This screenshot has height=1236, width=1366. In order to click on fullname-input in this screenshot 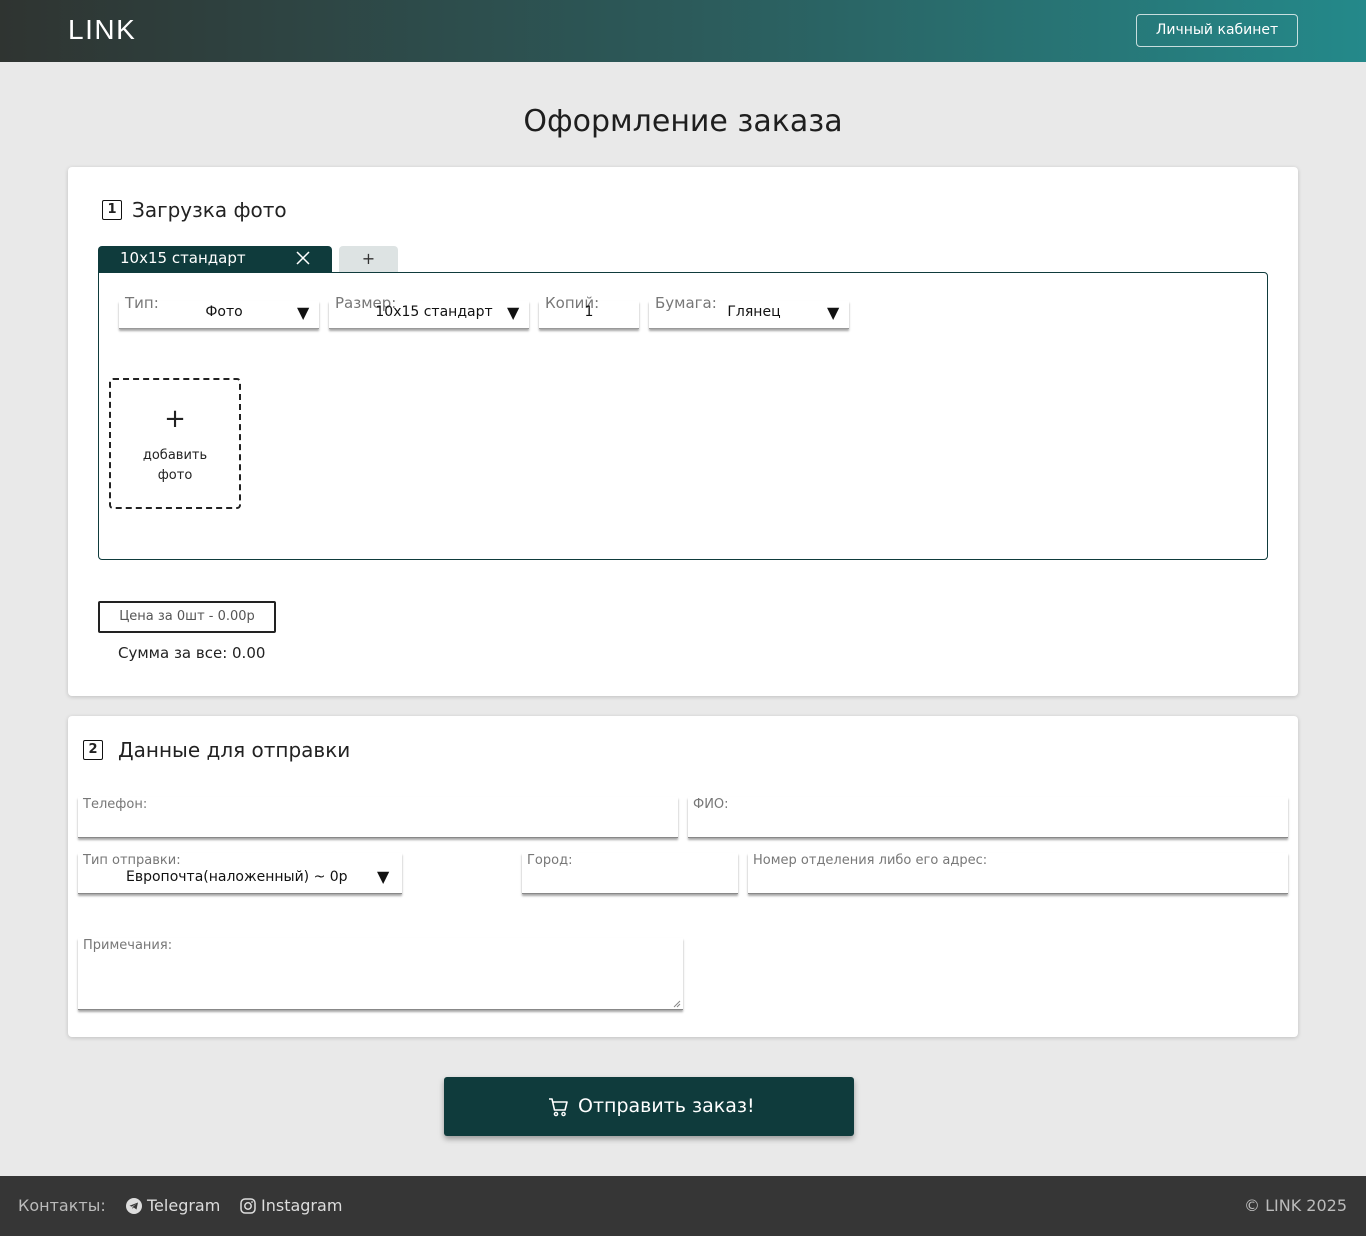, I will do `click(988, 817)`.